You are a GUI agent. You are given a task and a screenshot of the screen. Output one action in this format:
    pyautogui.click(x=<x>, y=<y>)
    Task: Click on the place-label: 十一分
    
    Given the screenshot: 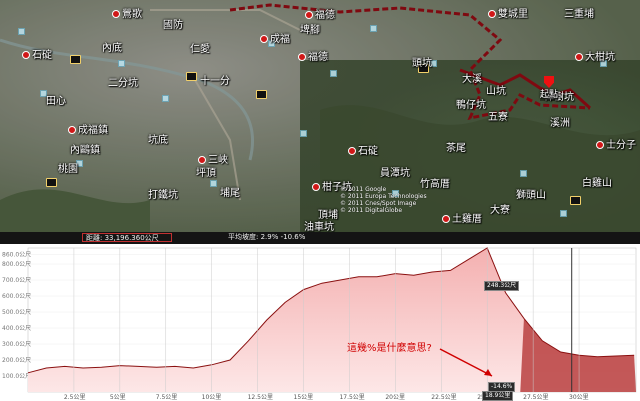 What is the action you would take?
    pyautogui.click(x=215, y=81)
    